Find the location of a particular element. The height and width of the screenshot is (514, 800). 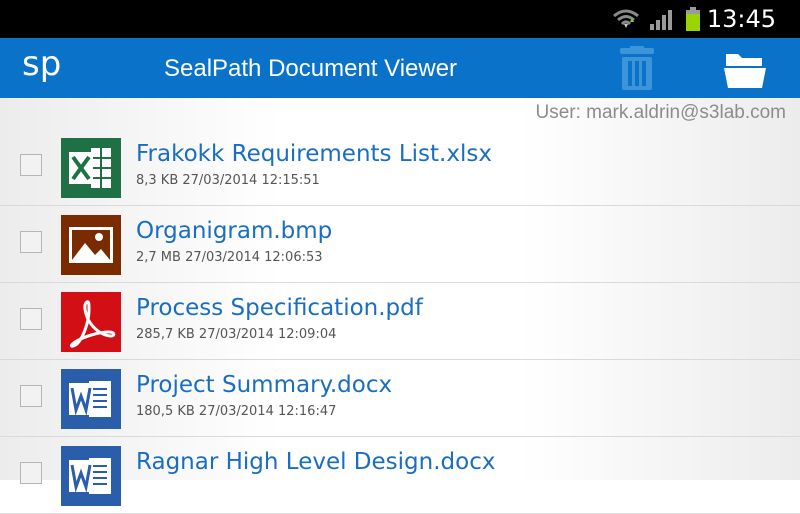

file-meta: 180,5 KB 27/03/2014 12:16:47 is located at coordinates (236, 411).